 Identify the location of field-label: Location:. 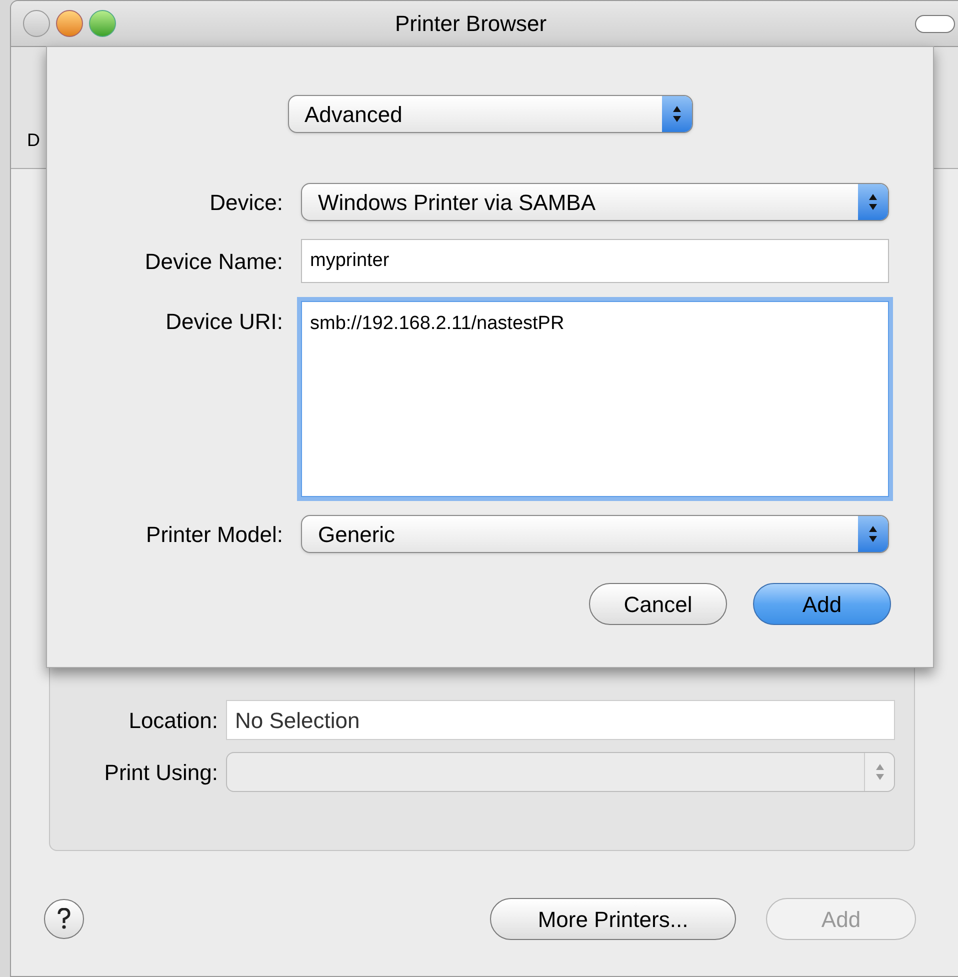
(173, 720).